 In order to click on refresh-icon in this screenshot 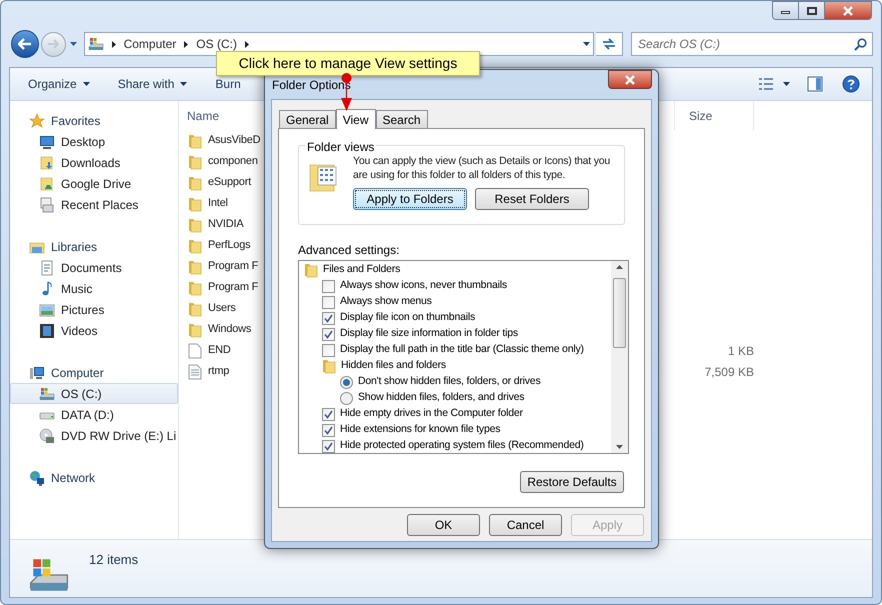, I will do `click(609, 44)`.